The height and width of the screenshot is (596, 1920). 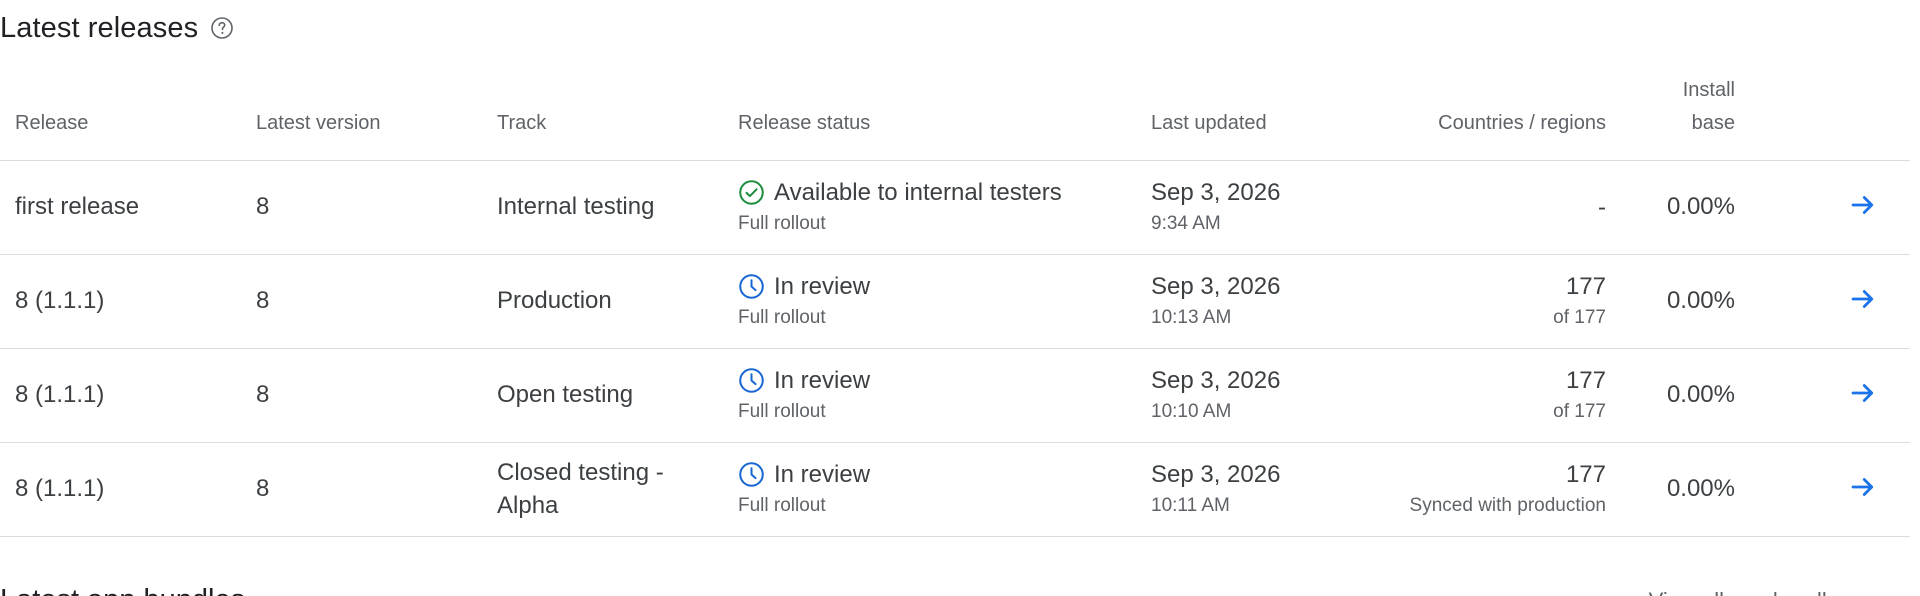 What do you see at coordinates (1186, 223) in the screenshot?
I see `last-updated-time: 9:34 AM` at bounding box center [1186, 223].